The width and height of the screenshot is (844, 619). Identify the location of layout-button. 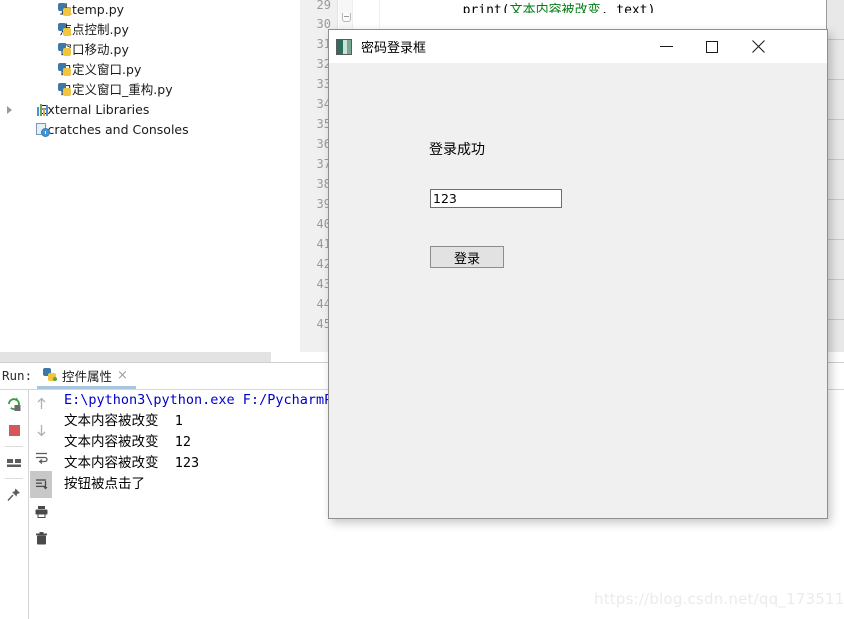
(14, 462).